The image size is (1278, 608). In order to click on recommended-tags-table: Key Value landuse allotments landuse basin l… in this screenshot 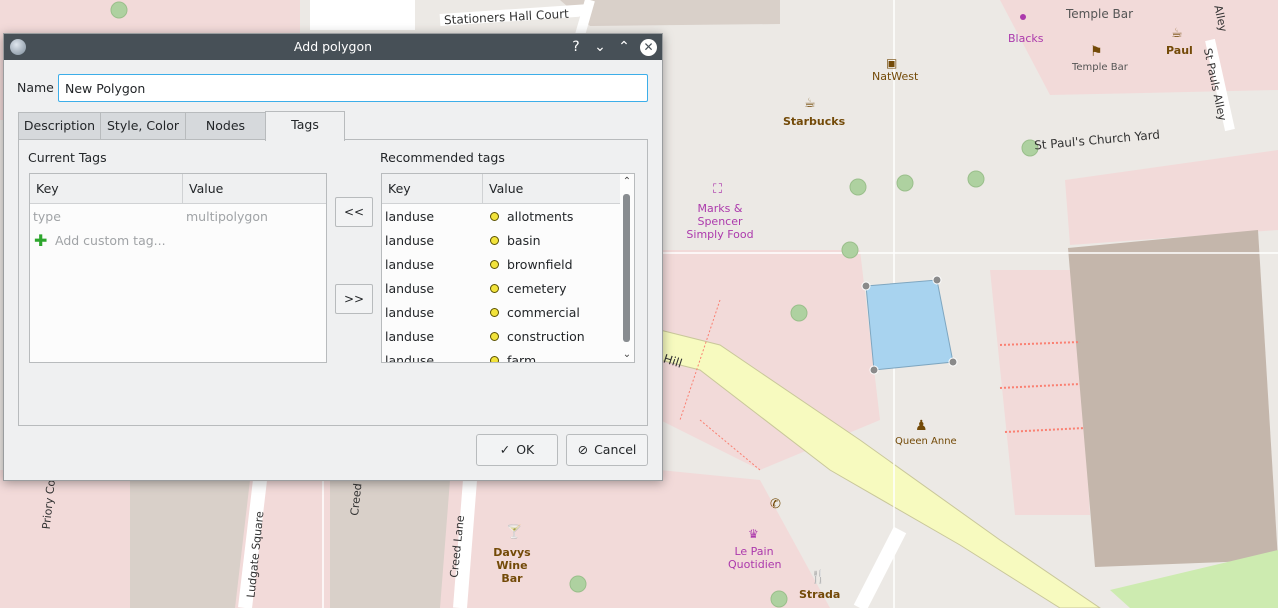, I will do `click(508, 268)`.